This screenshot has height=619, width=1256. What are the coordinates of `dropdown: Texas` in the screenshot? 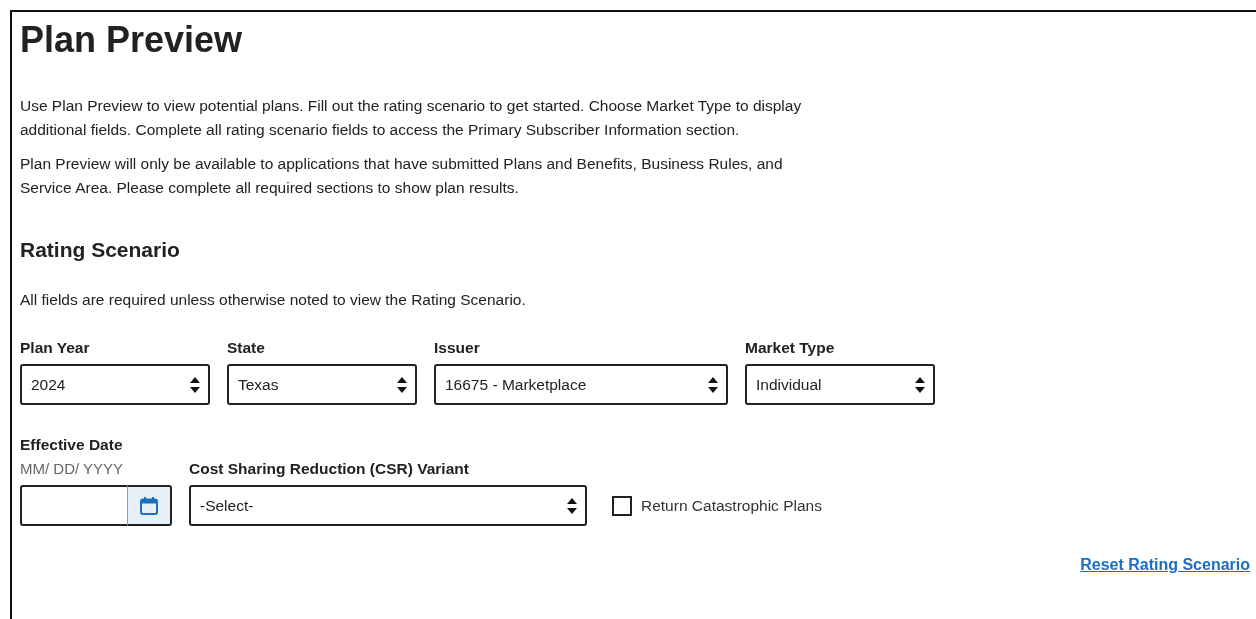 It's located at (322, 384).